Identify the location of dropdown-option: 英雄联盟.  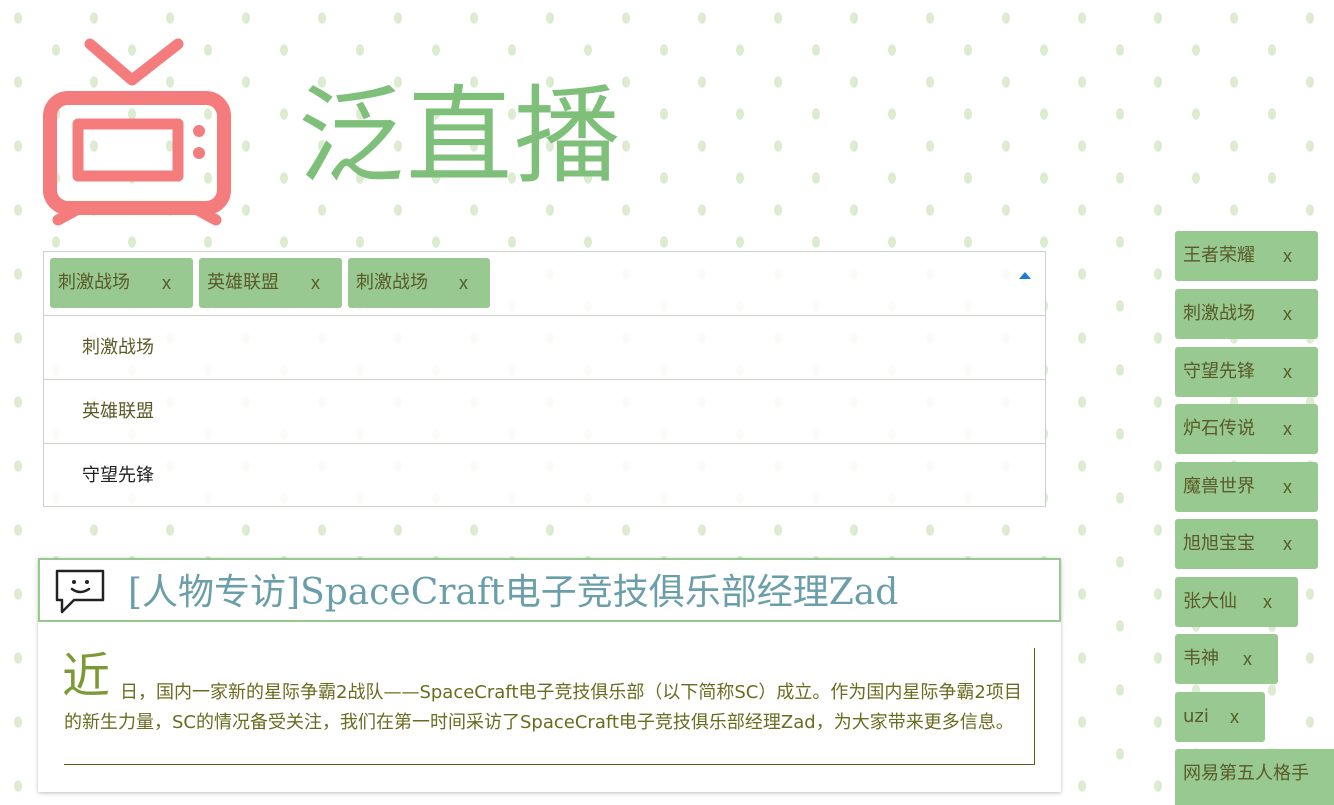
(544, 412).